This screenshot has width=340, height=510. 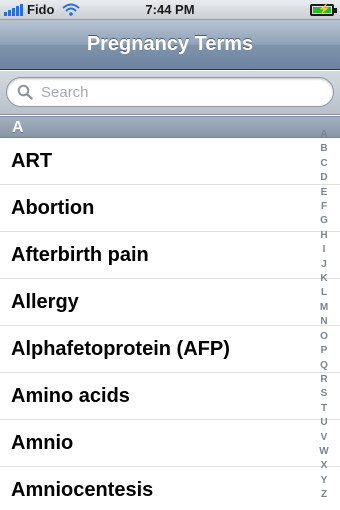 What do you see at coordinates (170, 302) in the screenshot?
I see `list-item: Allergy` at bounding box center [170, 302].